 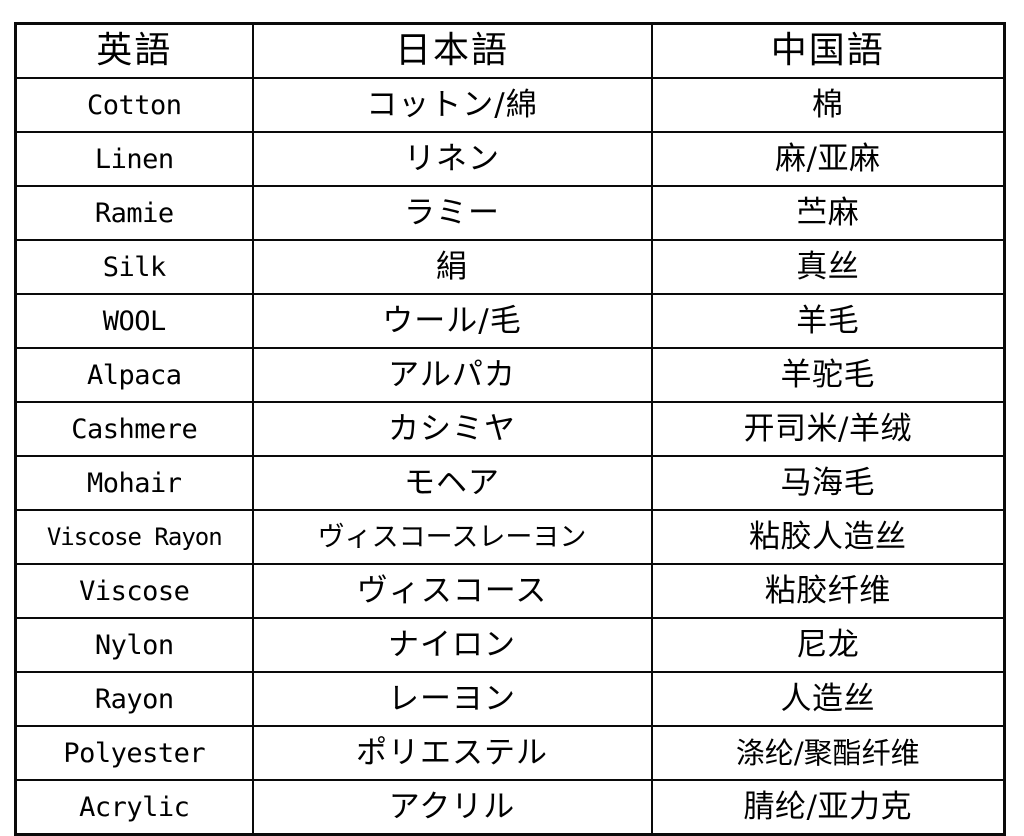 I want to click on table-row: Nylon ナイロン 尼龙, so click(x=510, y=645).